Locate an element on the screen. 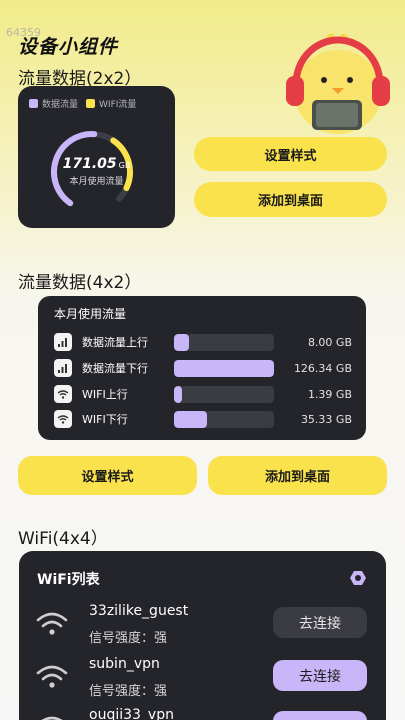  usage-row: 数据流量下行 126.34 GB is located at coordinates (204, 368).